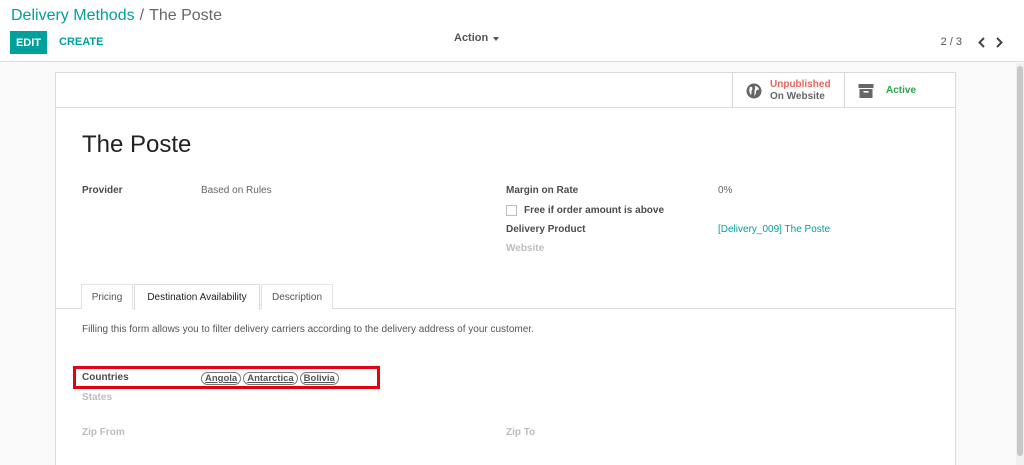 This screenshot has height=465, width=1024. What do you see at coordinates (525, 248) in the screenshot?
I see `website-field-label: Website` at bounding box center [525, 248].